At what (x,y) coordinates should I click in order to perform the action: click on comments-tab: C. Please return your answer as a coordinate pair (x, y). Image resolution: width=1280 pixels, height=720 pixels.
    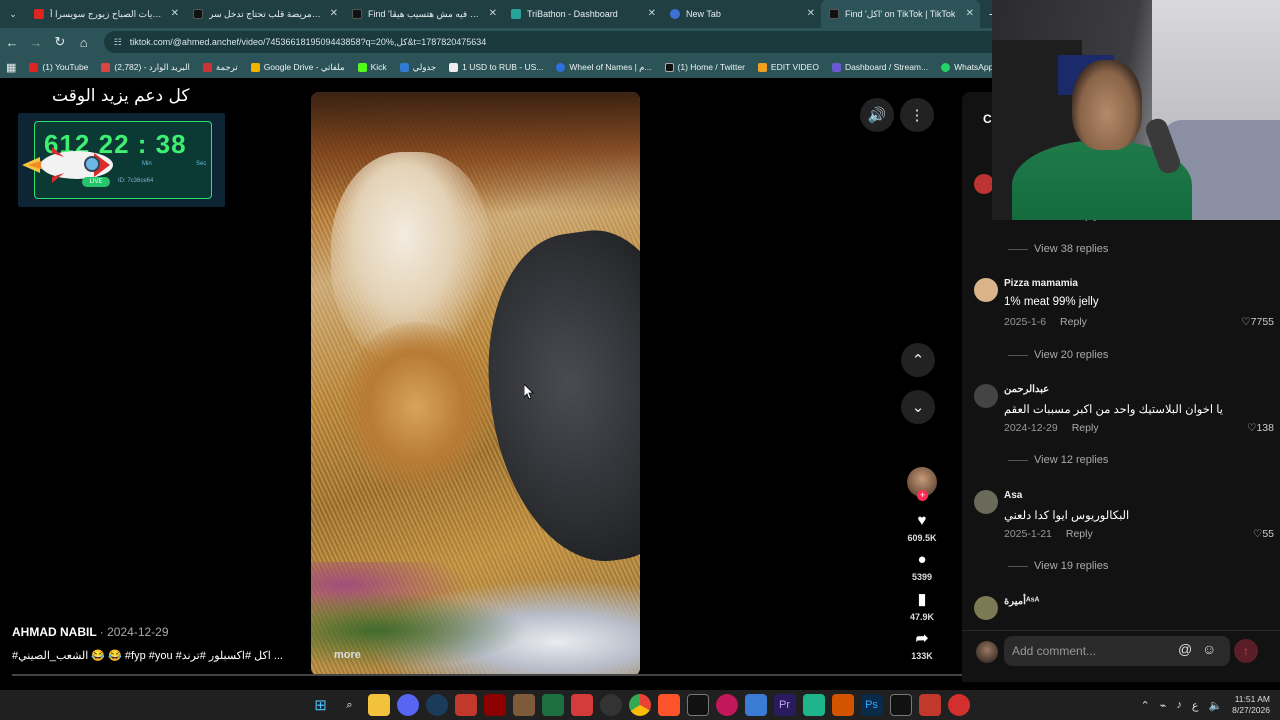
    Looking at the image, I should click on (987, 119).